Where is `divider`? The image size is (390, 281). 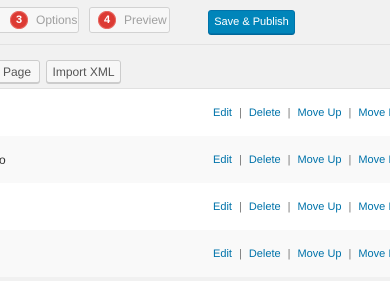 divider is located at coordinates (195, 44).